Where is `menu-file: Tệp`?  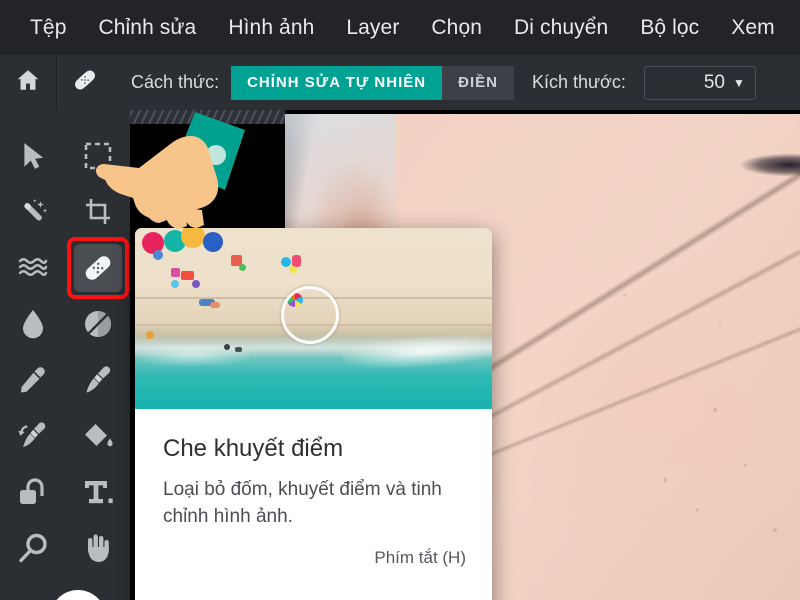
menu-file: Tệp is located at coordinates (52, 28).